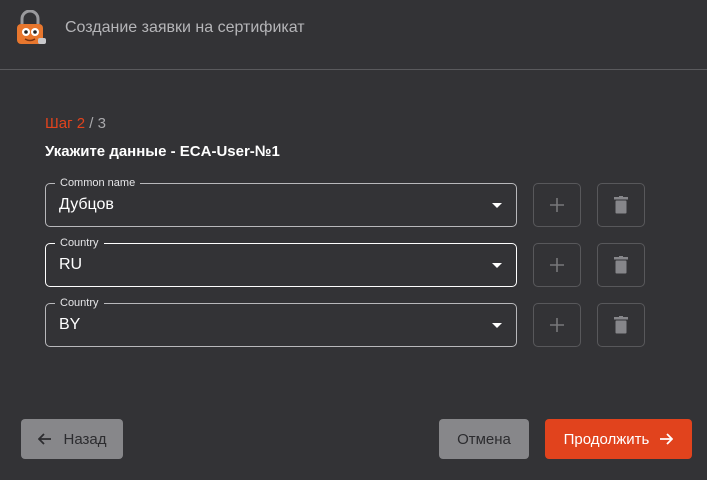  Describe the element at coordinates (281, 321) in the screenshot. I see `country-select-2: Country BY` at that location.